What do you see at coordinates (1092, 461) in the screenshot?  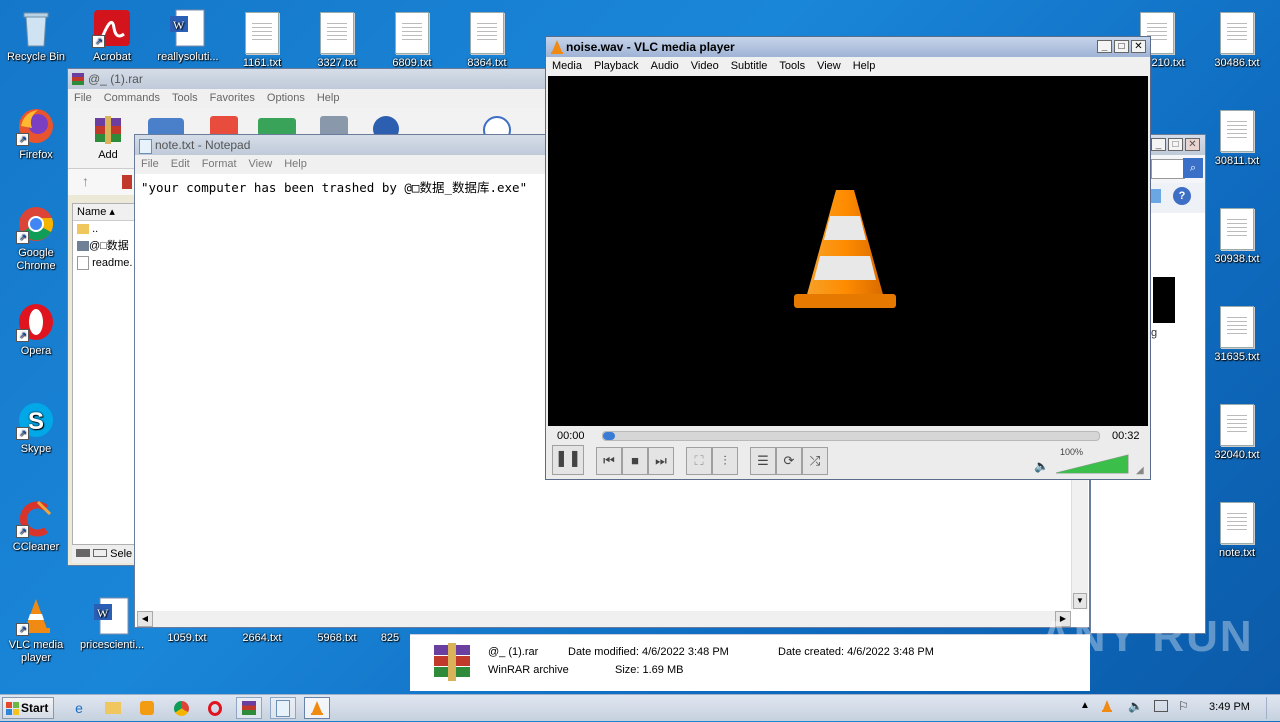 I see `volume-slider: 100%` at bounding box center [1092, 461].